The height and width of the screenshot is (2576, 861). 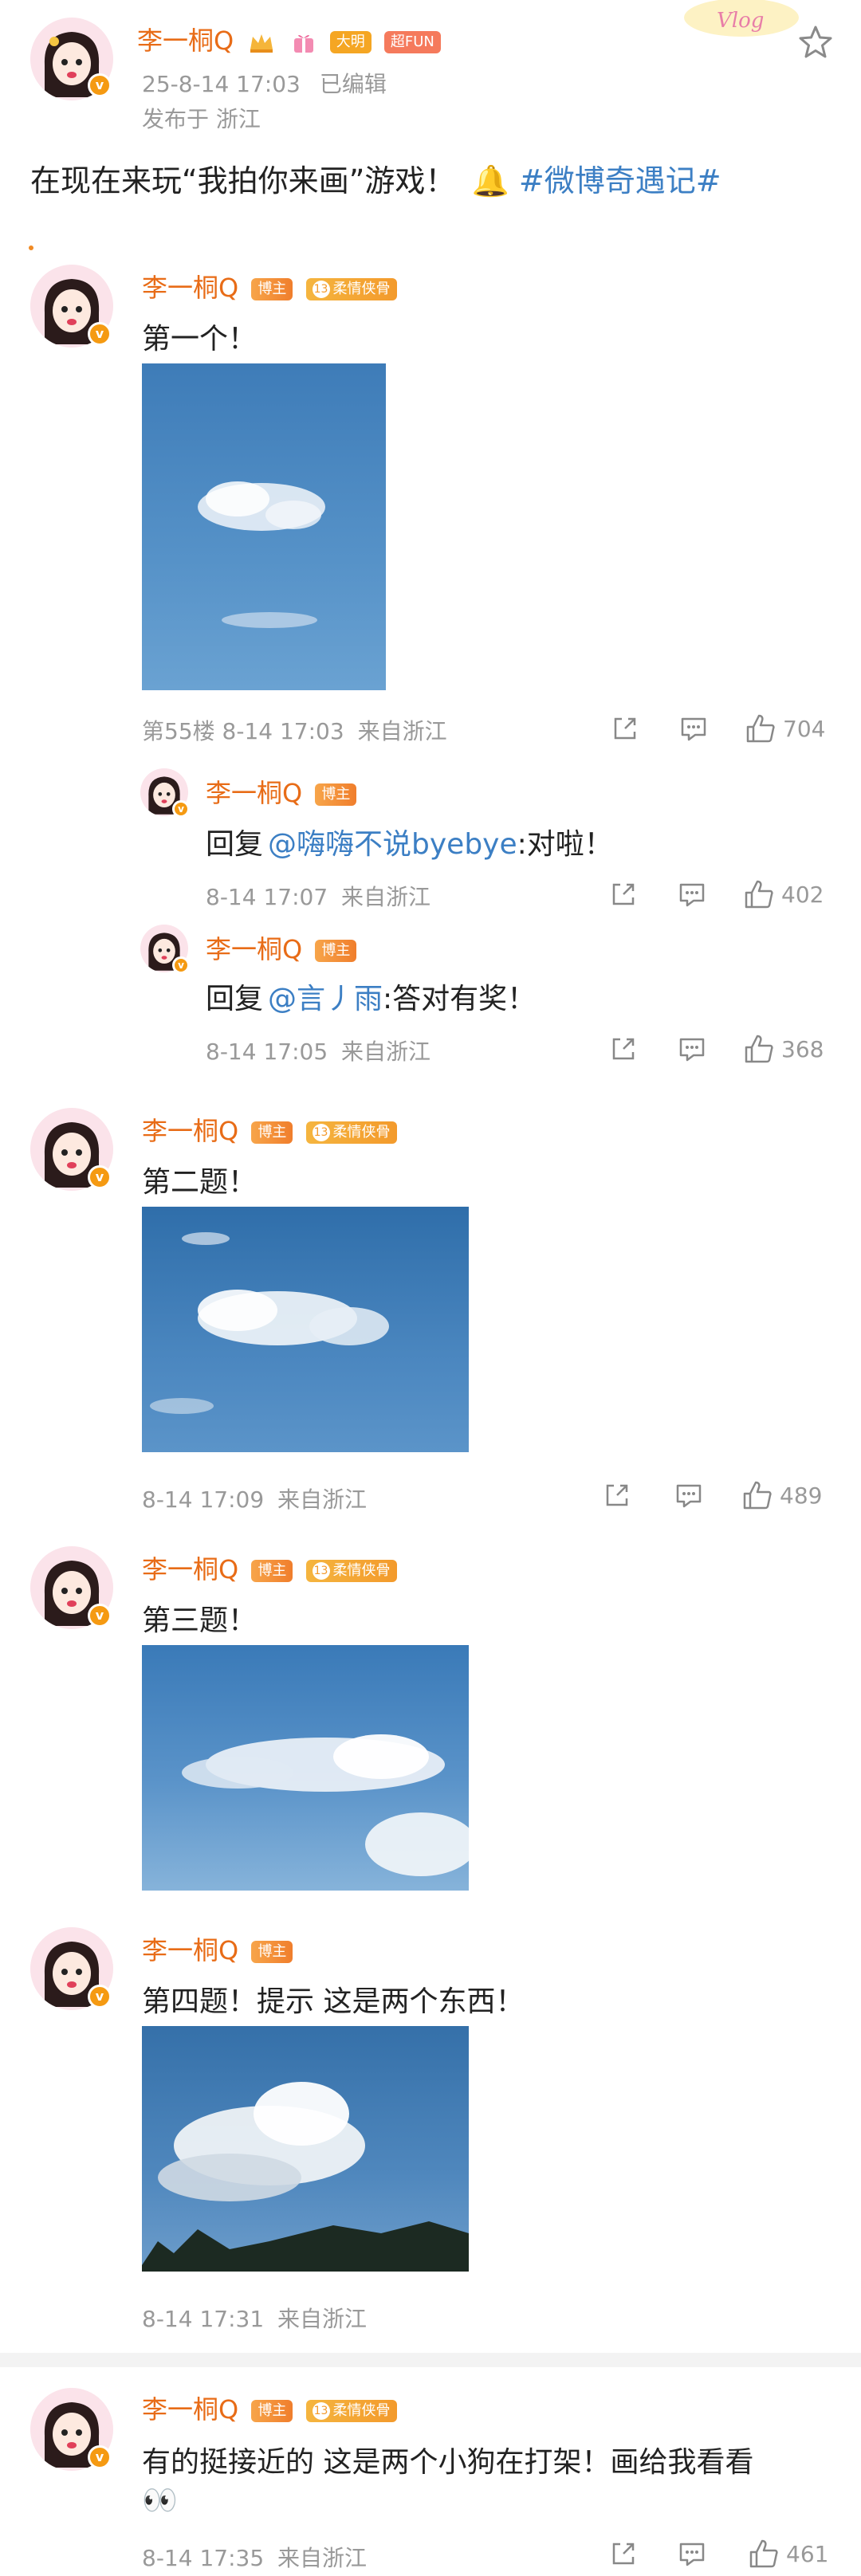 I want to click on post-content: 在现在来玩“我拍你来画”游戏！ 🔔 #微博奇遇记#, so click(x=375, y=180).